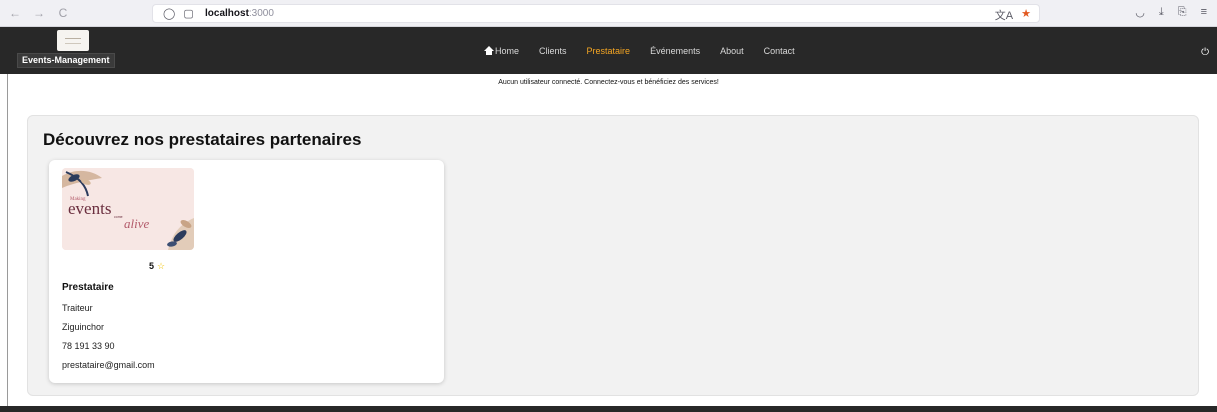  I want to click on image-text-alive: alive, so click(136, 223).